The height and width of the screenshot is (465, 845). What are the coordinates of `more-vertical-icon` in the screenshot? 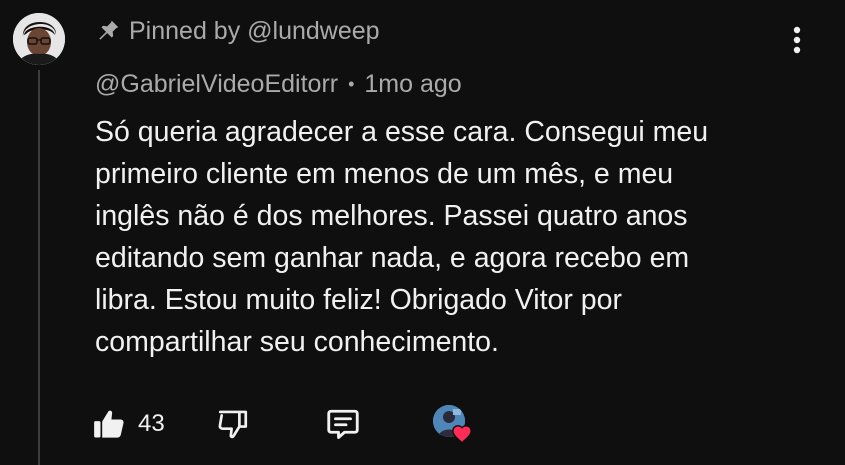 It's located at (797, 40).